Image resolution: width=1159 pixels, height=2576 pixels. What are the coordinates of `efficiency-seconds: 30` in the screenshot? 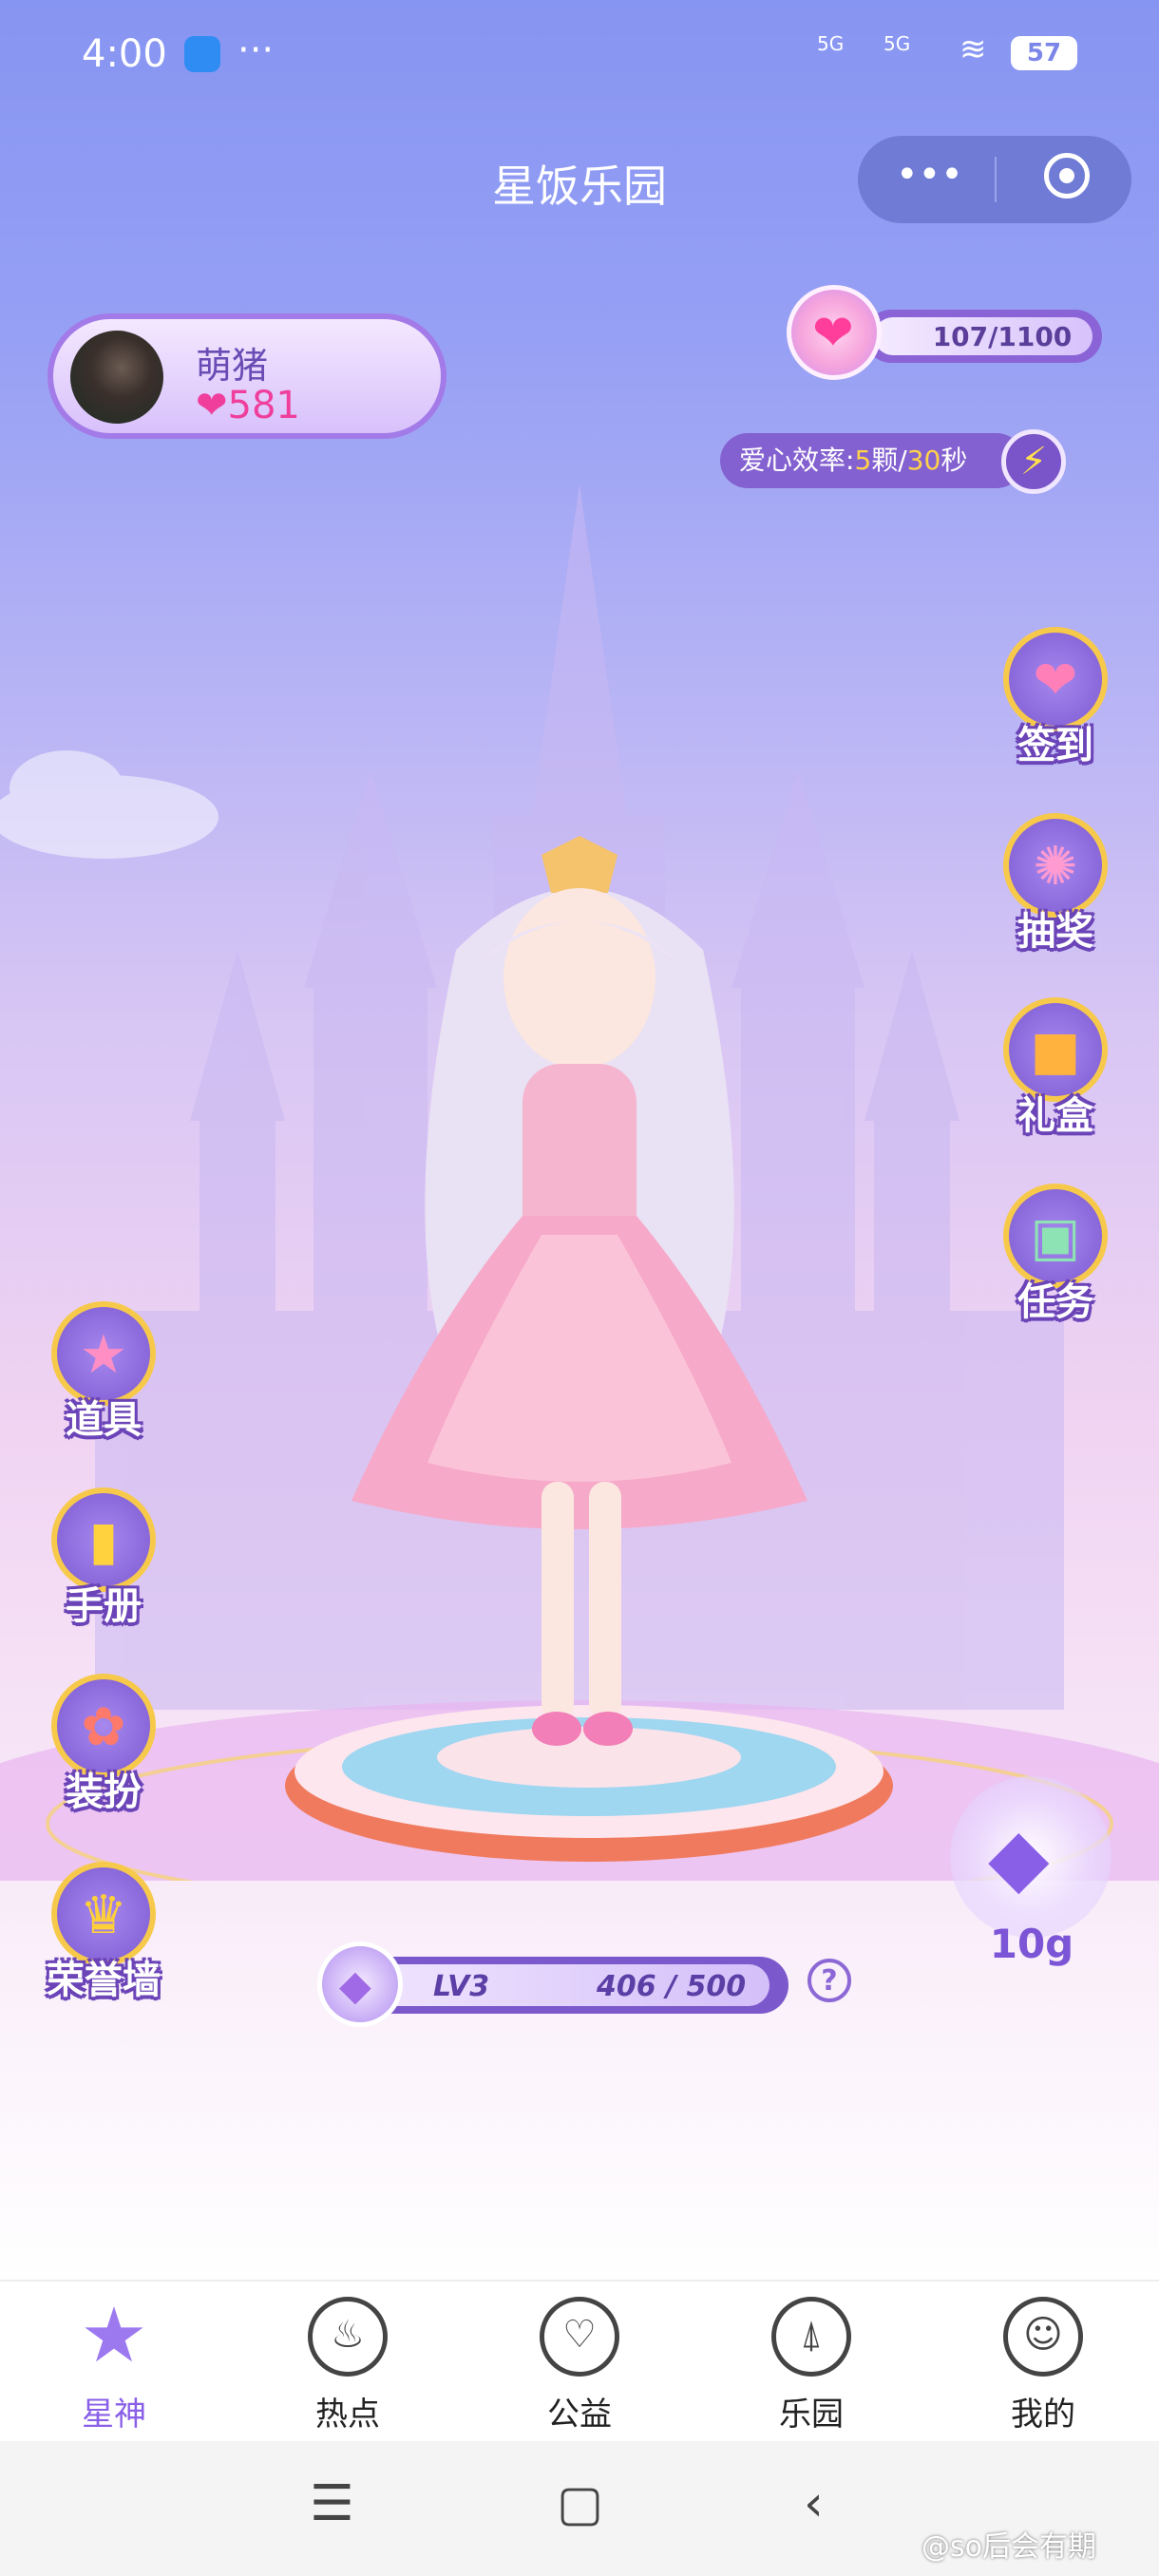 It's located at (923, 460).